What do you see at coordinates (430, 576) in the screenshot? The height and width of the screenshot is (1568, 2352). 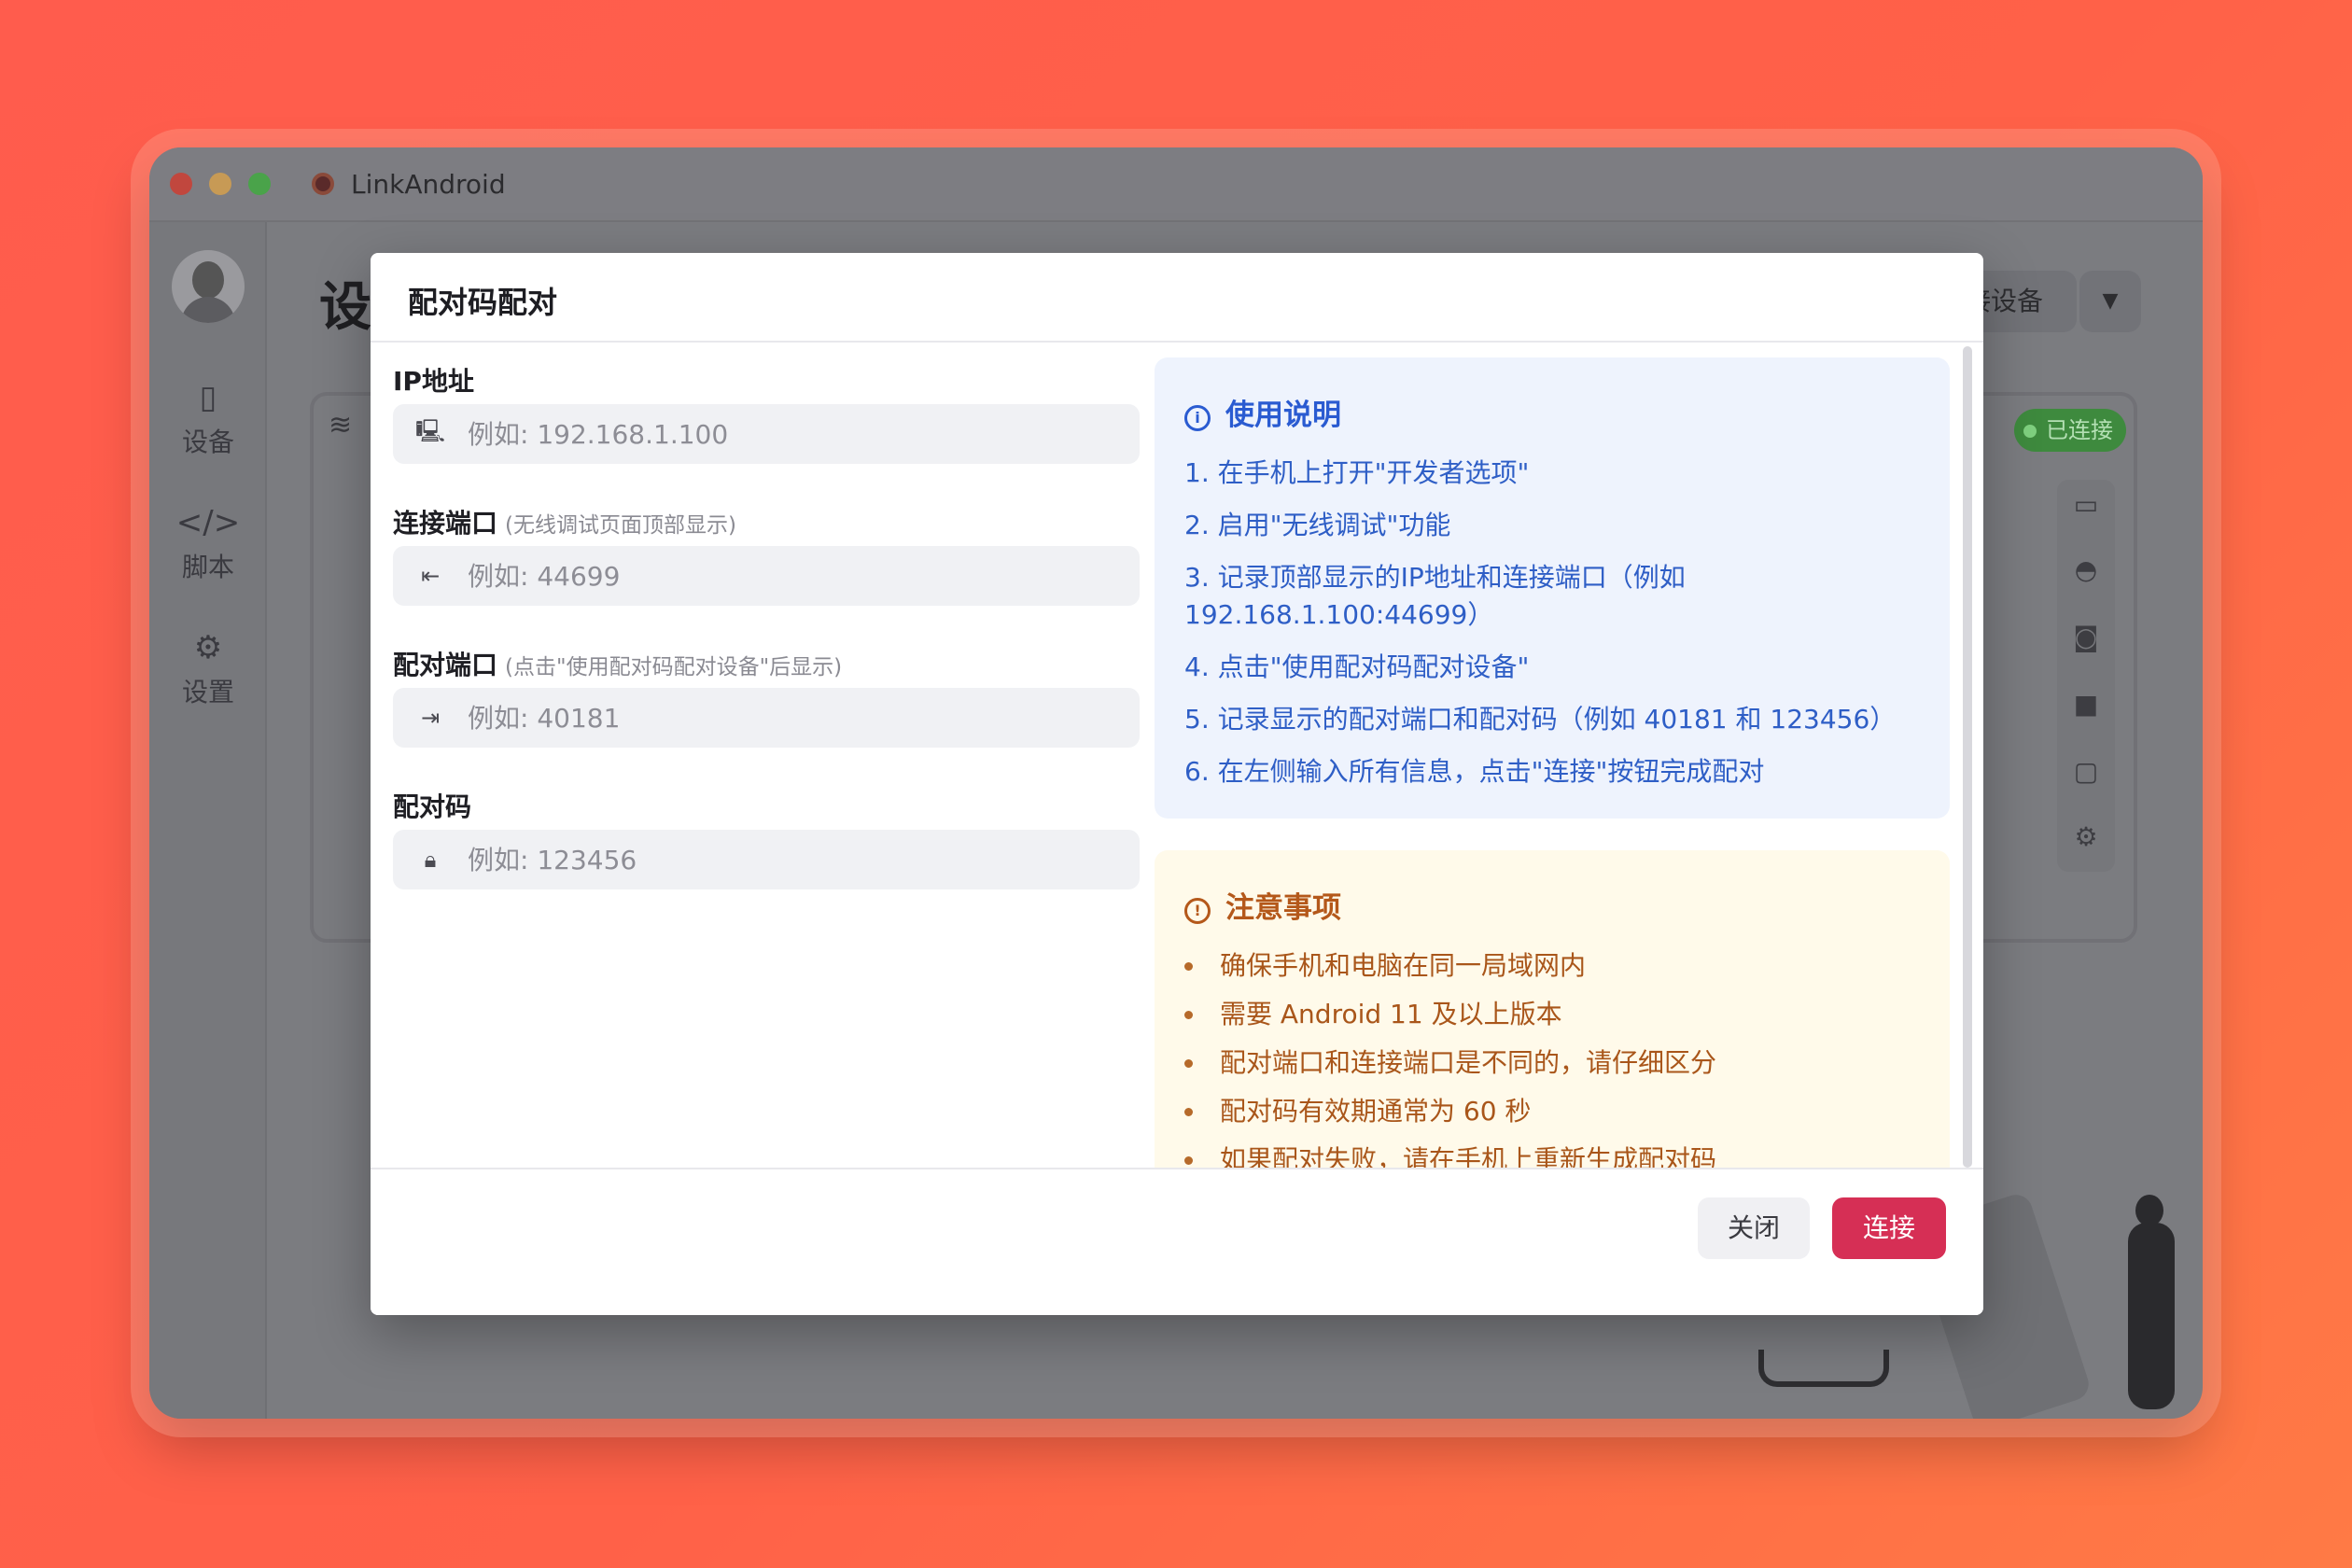 I see `login-icon: ⇤` at bounding box center [430, 576].